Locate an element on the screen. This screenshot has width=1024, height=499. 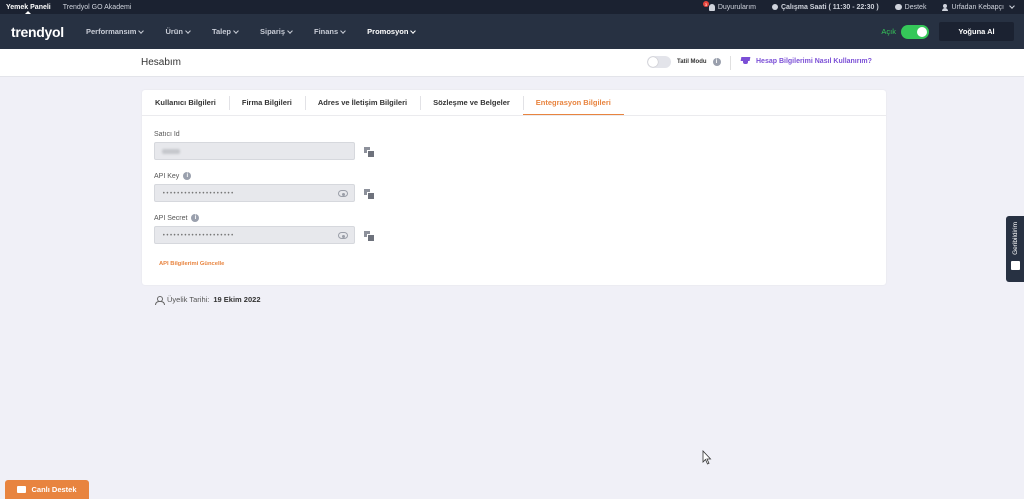
store-menu: Urfadan Kebapçı is located at coordinates (978, 7).